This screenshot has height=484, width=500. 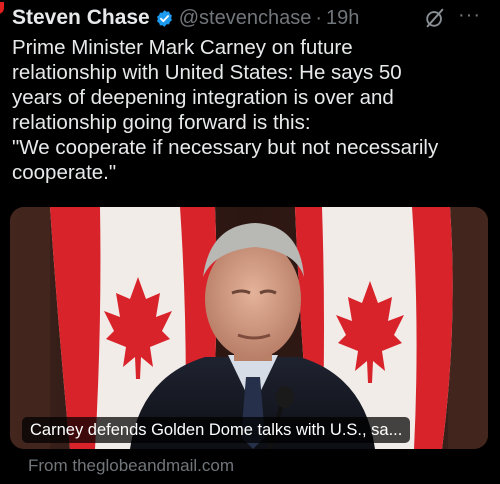 I want to click on avatar, so click(x=2, y=8).